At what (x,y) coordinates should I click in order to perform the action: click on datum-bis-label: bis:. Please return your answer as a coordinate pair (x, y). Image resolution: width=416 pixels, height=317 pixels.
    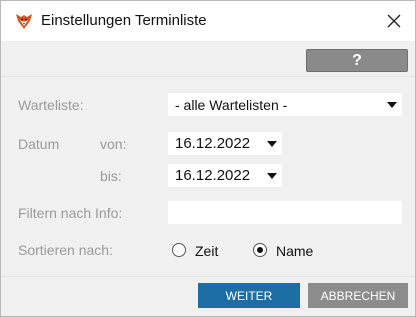
    Looking at the image, I should click on (111, 176).